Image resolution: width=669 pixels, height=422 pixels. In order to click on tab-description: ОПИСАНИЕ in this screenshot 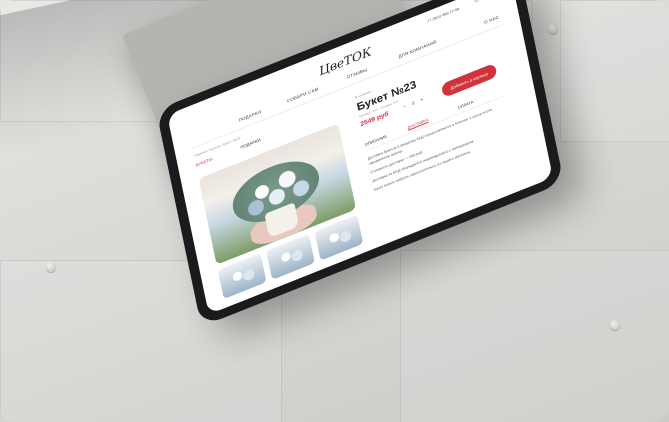, I will do `click(375, 140)`.